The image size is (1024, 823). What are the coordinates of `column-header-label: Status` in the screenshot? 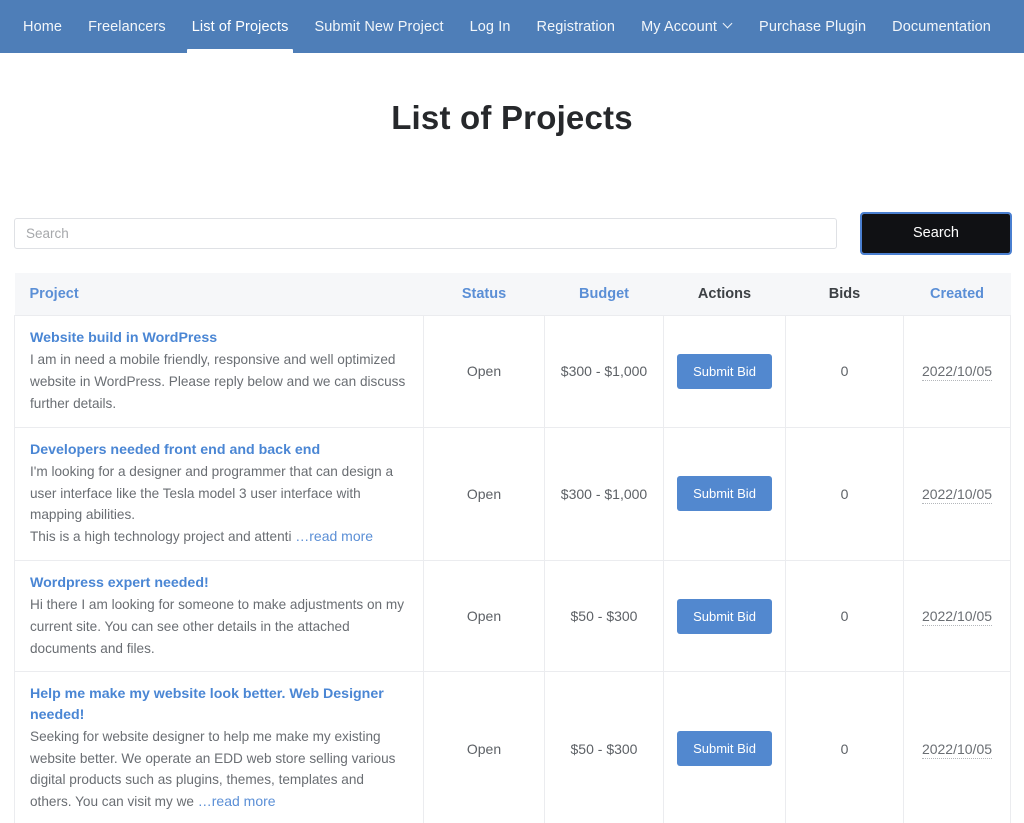 It's located at (484, 294).